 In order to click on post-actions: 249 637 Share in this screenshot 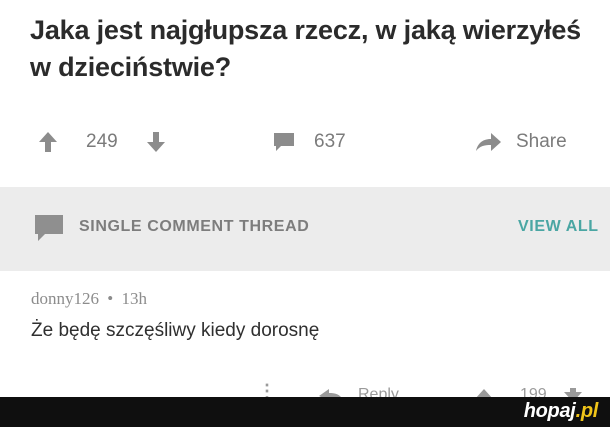, I will do `click(305, 142)`.